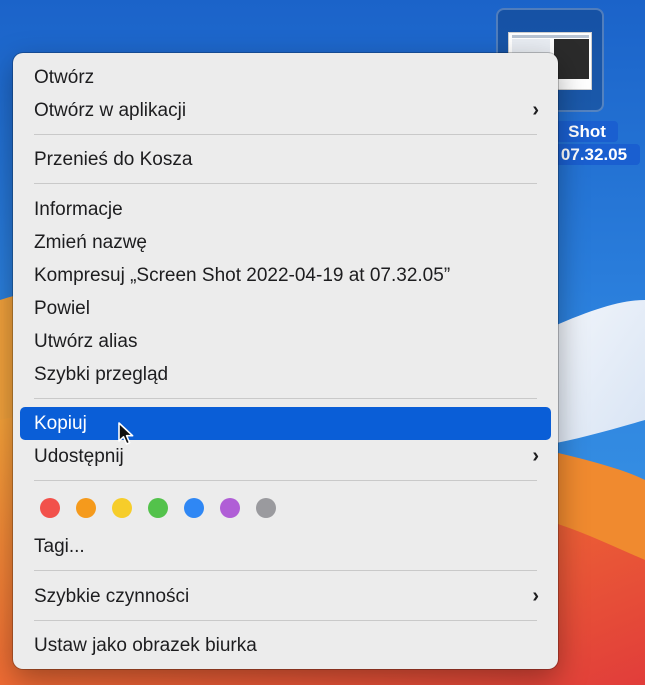 This screenshot has width=645, height=685. I want to click on tag-gray-icon, so click(266, 508).